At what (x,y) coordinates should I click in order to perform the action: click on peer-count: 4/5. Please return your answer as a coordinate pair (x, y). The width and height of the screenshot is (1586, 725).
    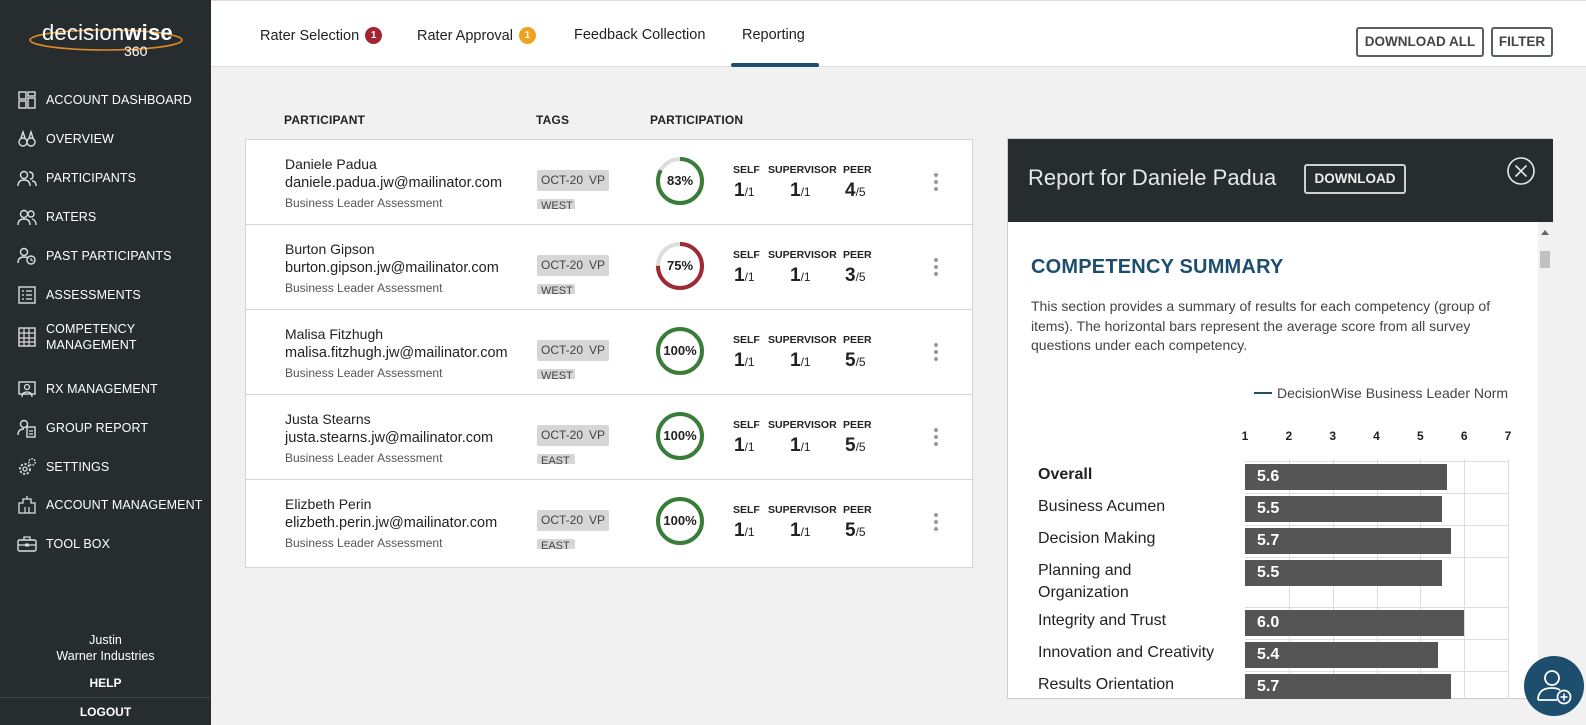
    Looking at the image, I should click on (855, 191).